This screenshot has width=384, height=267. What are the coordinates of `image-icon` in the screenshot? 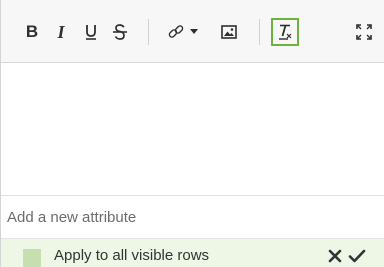 It's located at (229, 32).